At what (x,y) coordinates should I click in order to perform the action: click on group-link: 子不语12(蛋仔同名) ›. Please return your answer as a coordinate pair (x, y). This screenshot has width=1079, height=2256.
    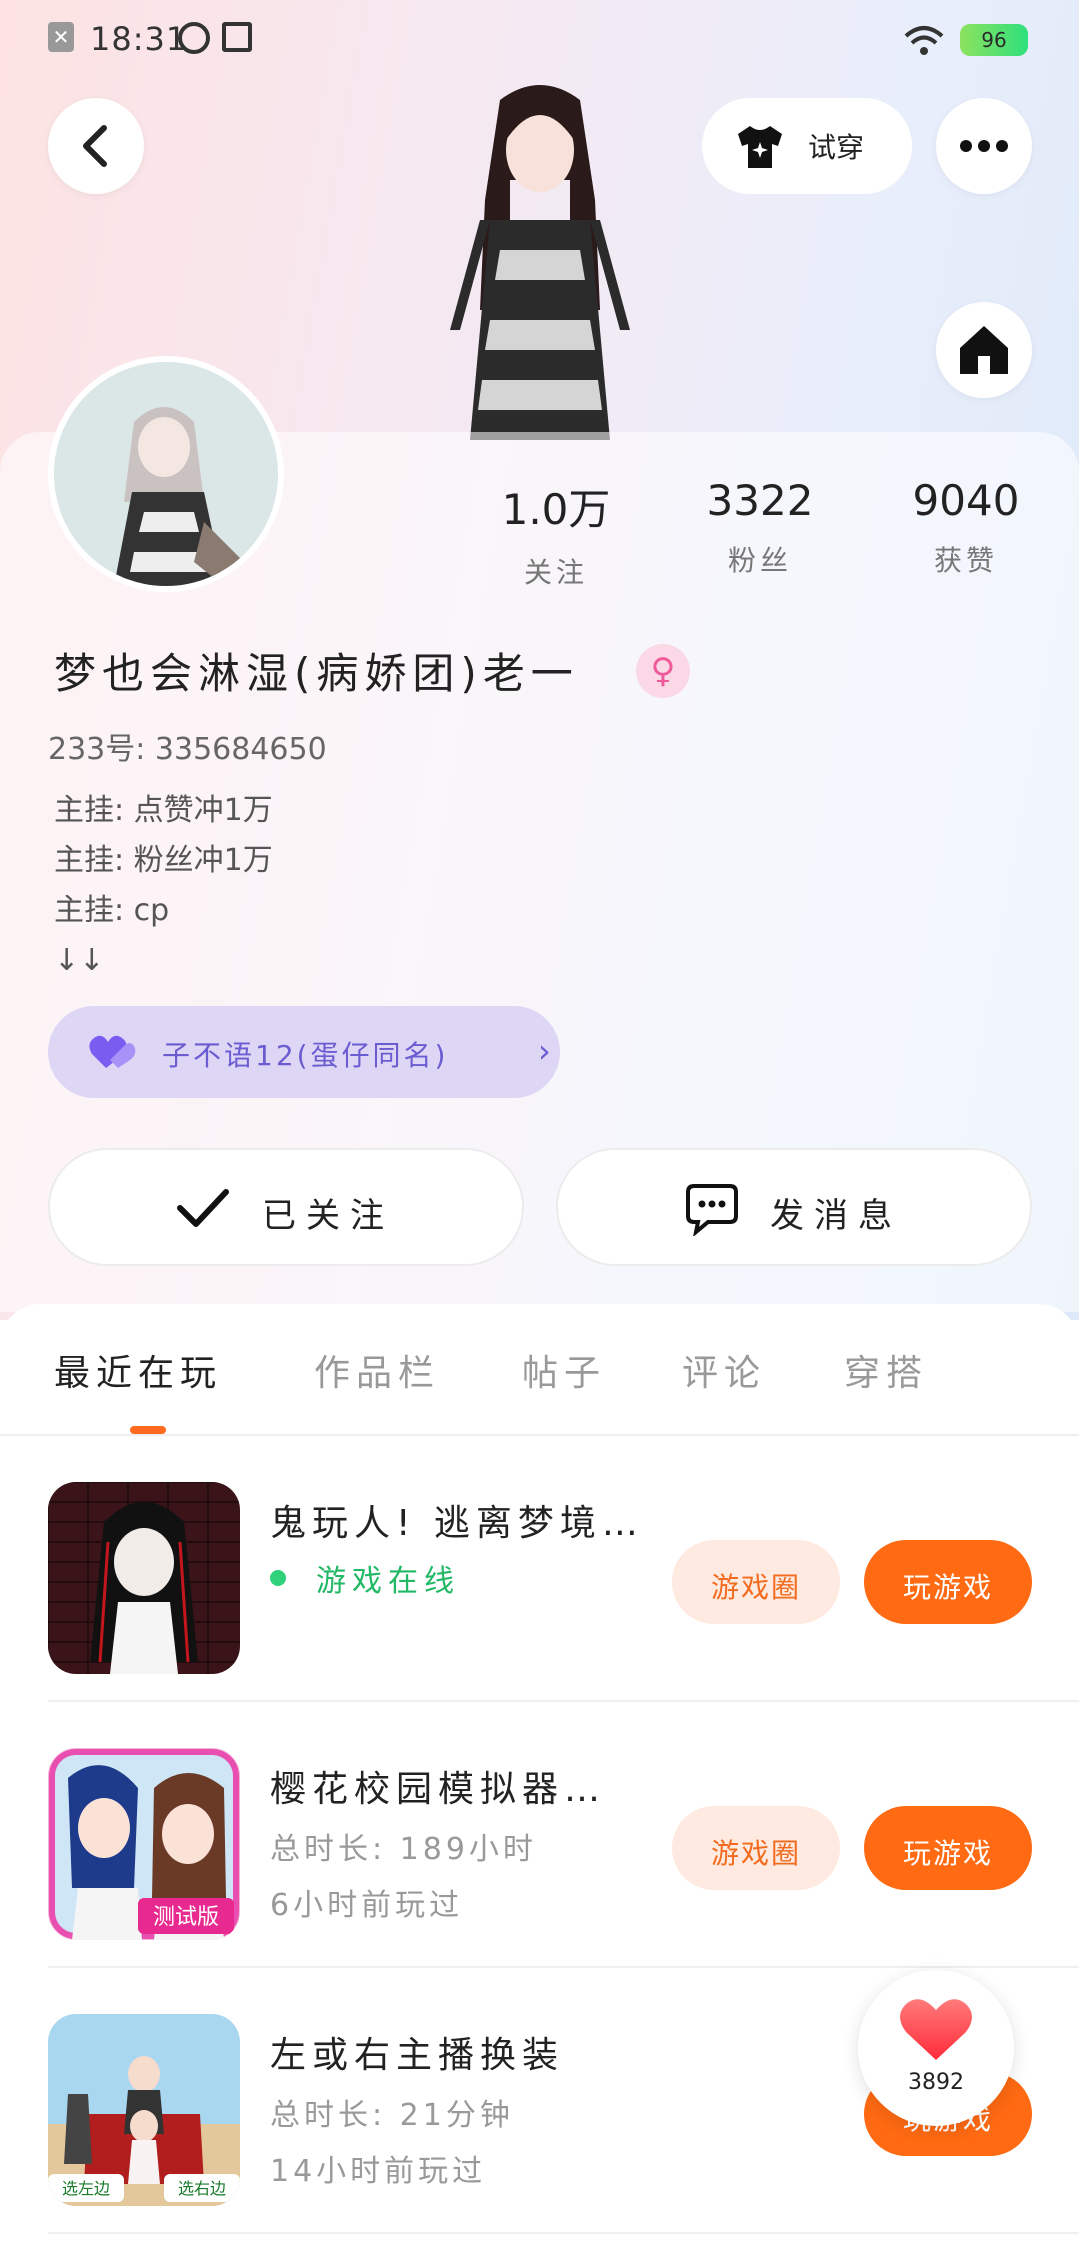
    Looking at the image, I should click on (304, 1052).